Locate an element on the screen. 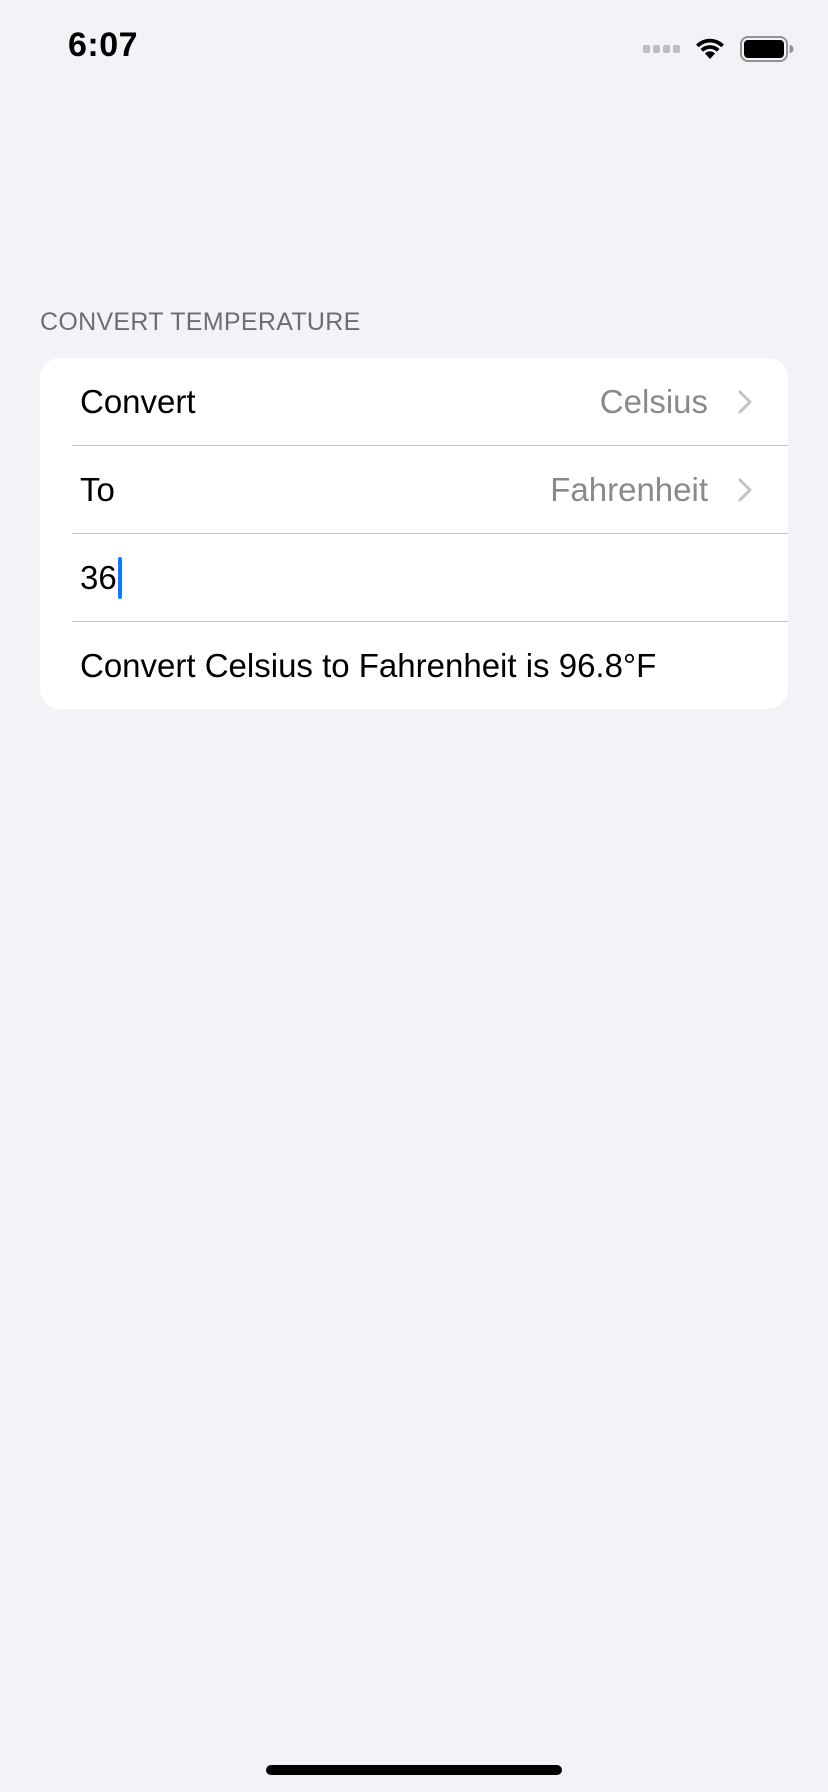 The image size is (828, 1792). wifi-icon is located at coordinates (710, 48).